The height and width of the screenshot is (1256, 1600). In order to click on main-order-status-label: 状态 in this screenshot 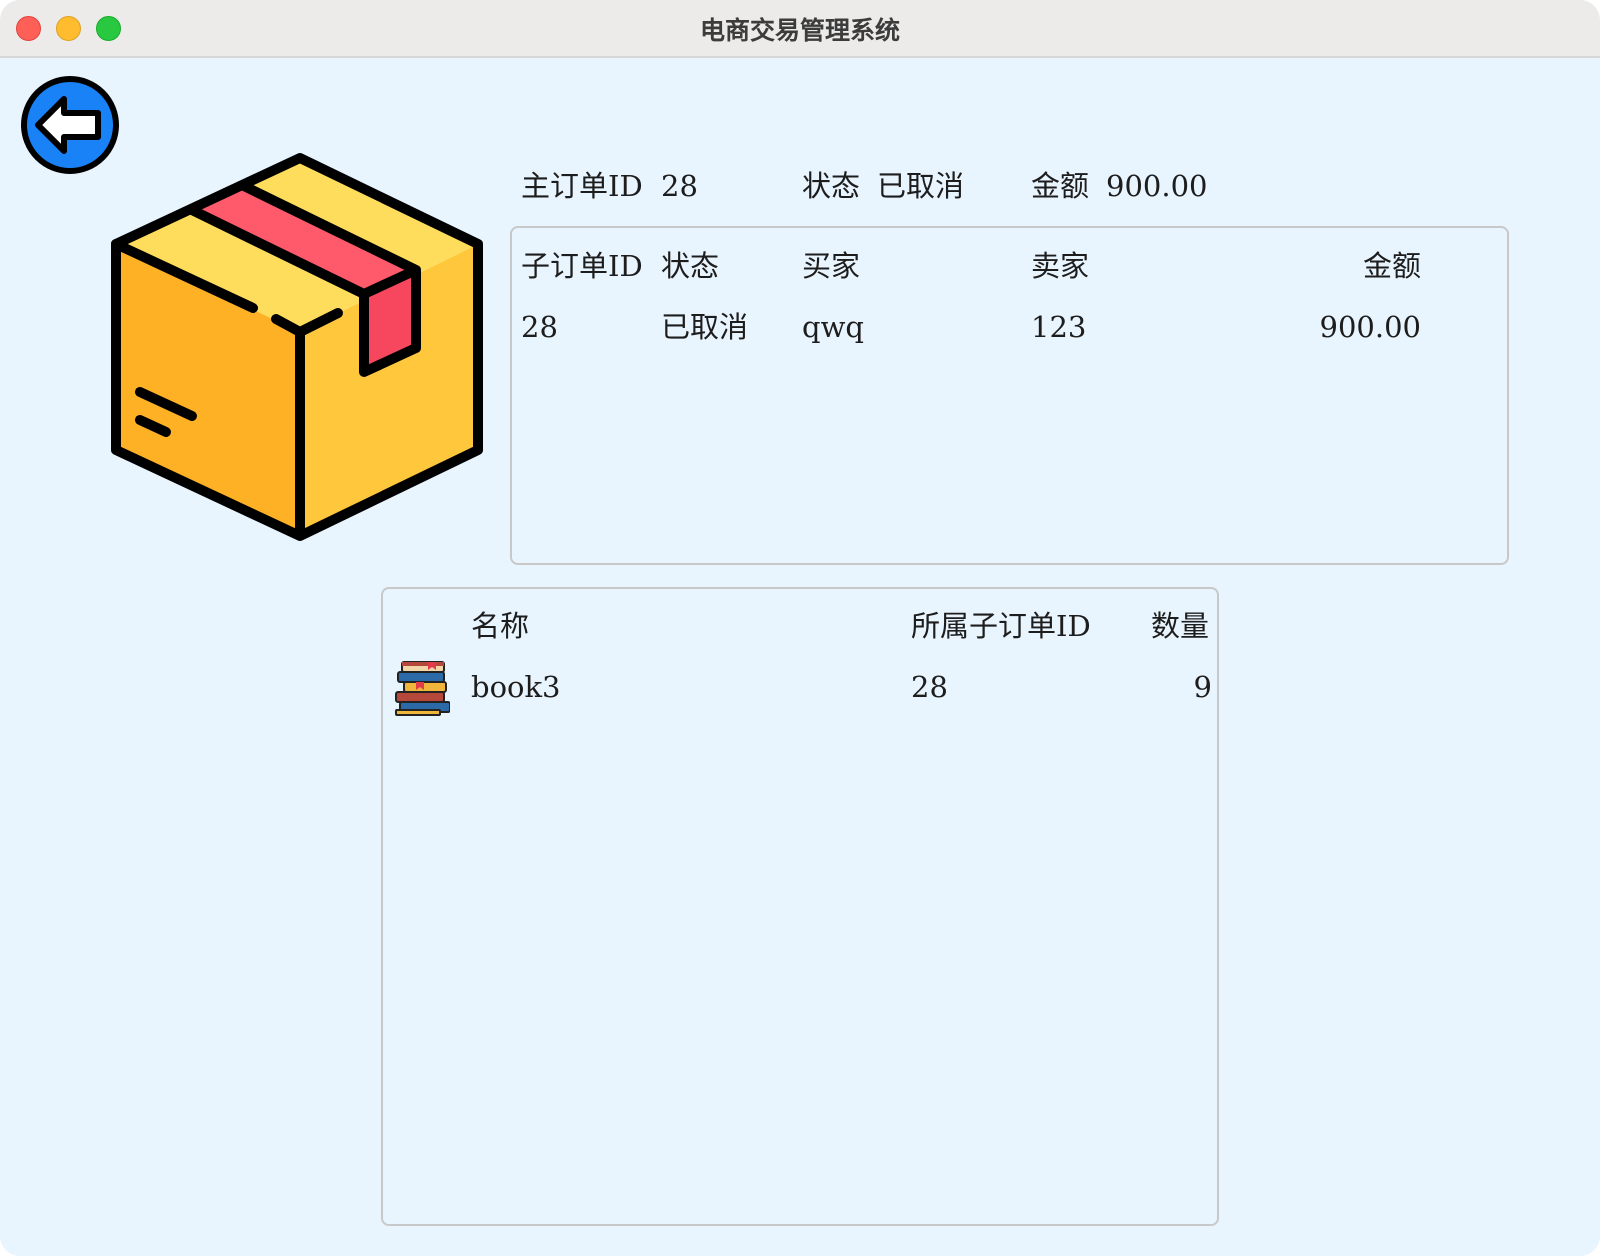, I will do `click(831, 186)`.